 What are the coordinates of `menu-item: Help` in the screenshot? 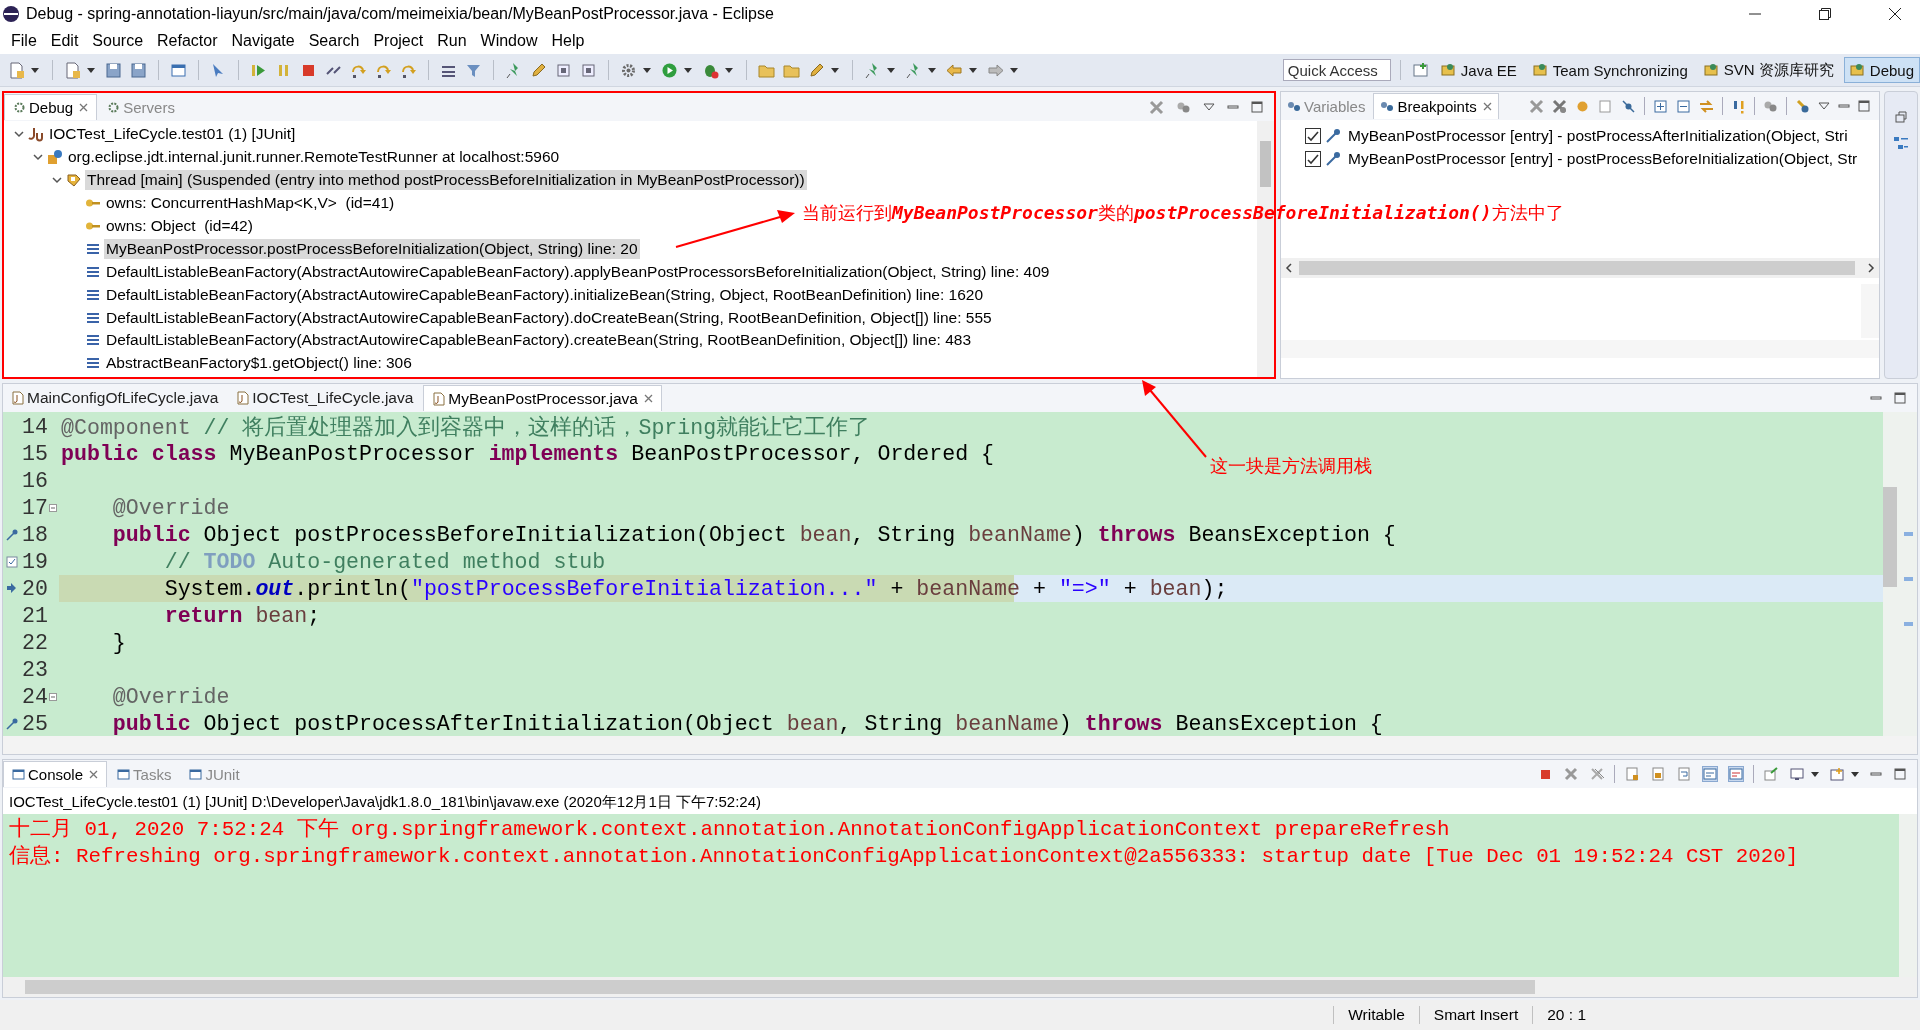 It's located at (568, 41).